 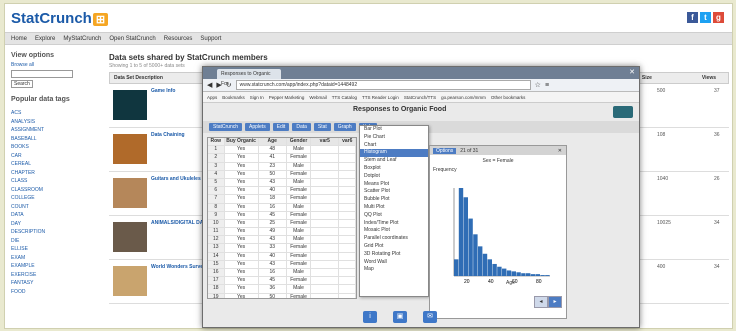 What do you see at coordinates (394, 231) in the screenshot?
I see `graph-menu-item: Mosaic Plot` at bounding box center [394, 231].